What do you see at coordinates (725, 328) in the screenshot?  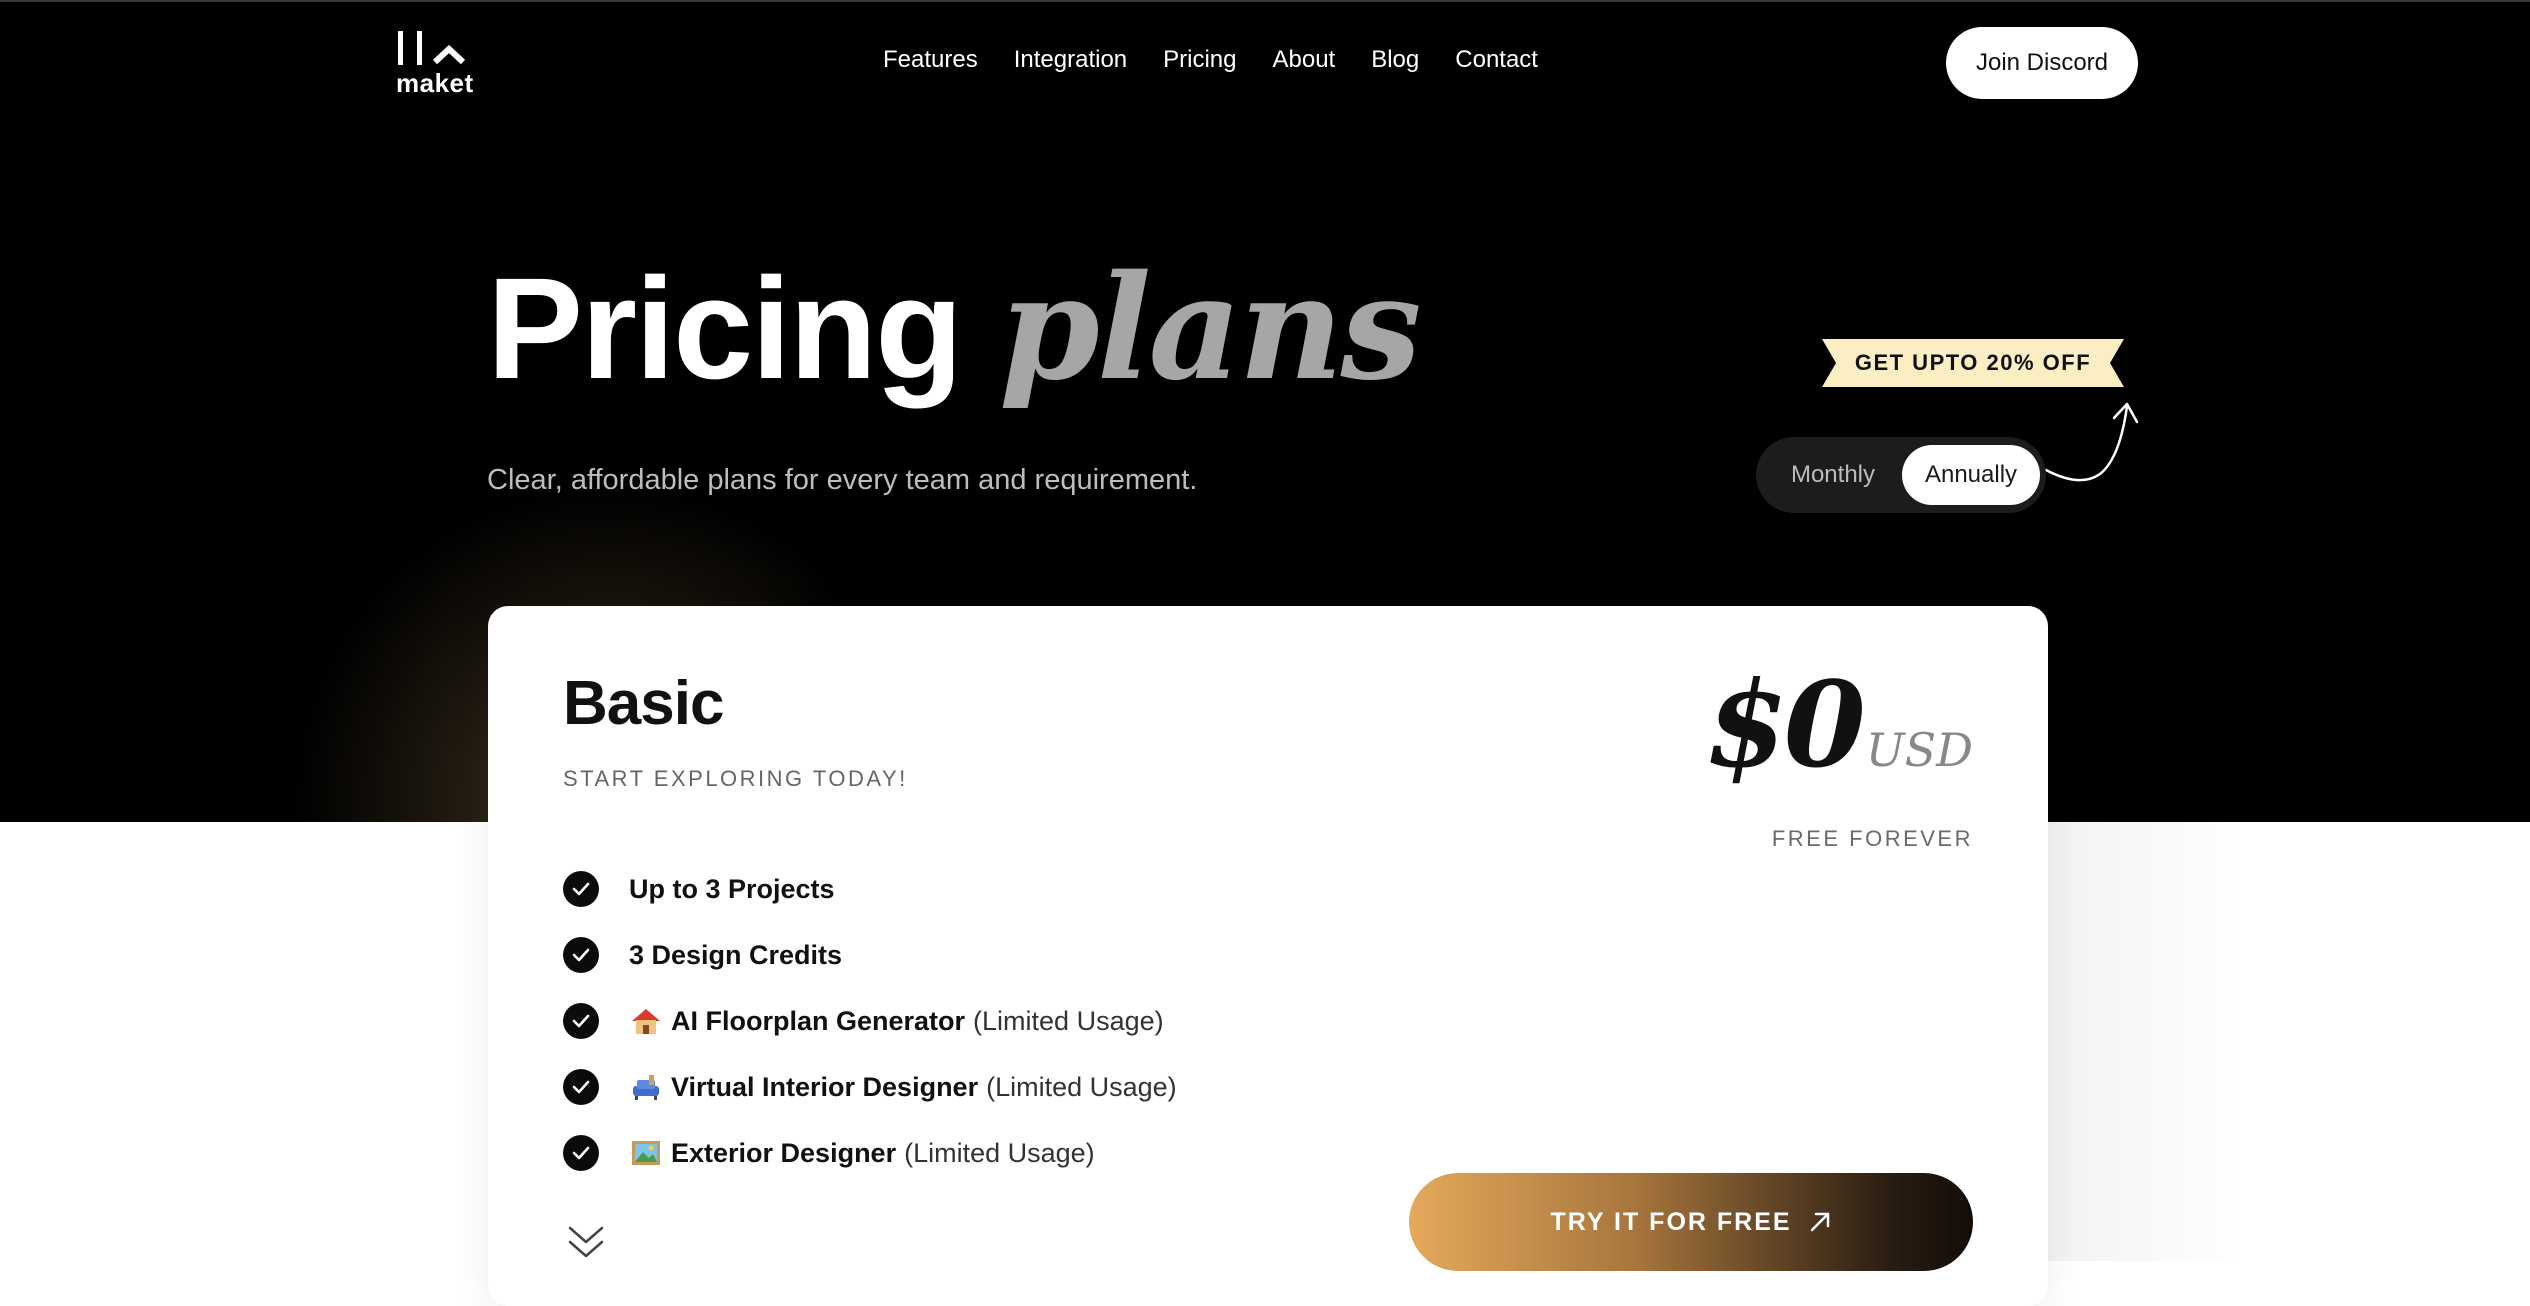 I see `title-main: Pricing` at bounding box center [725, 328].